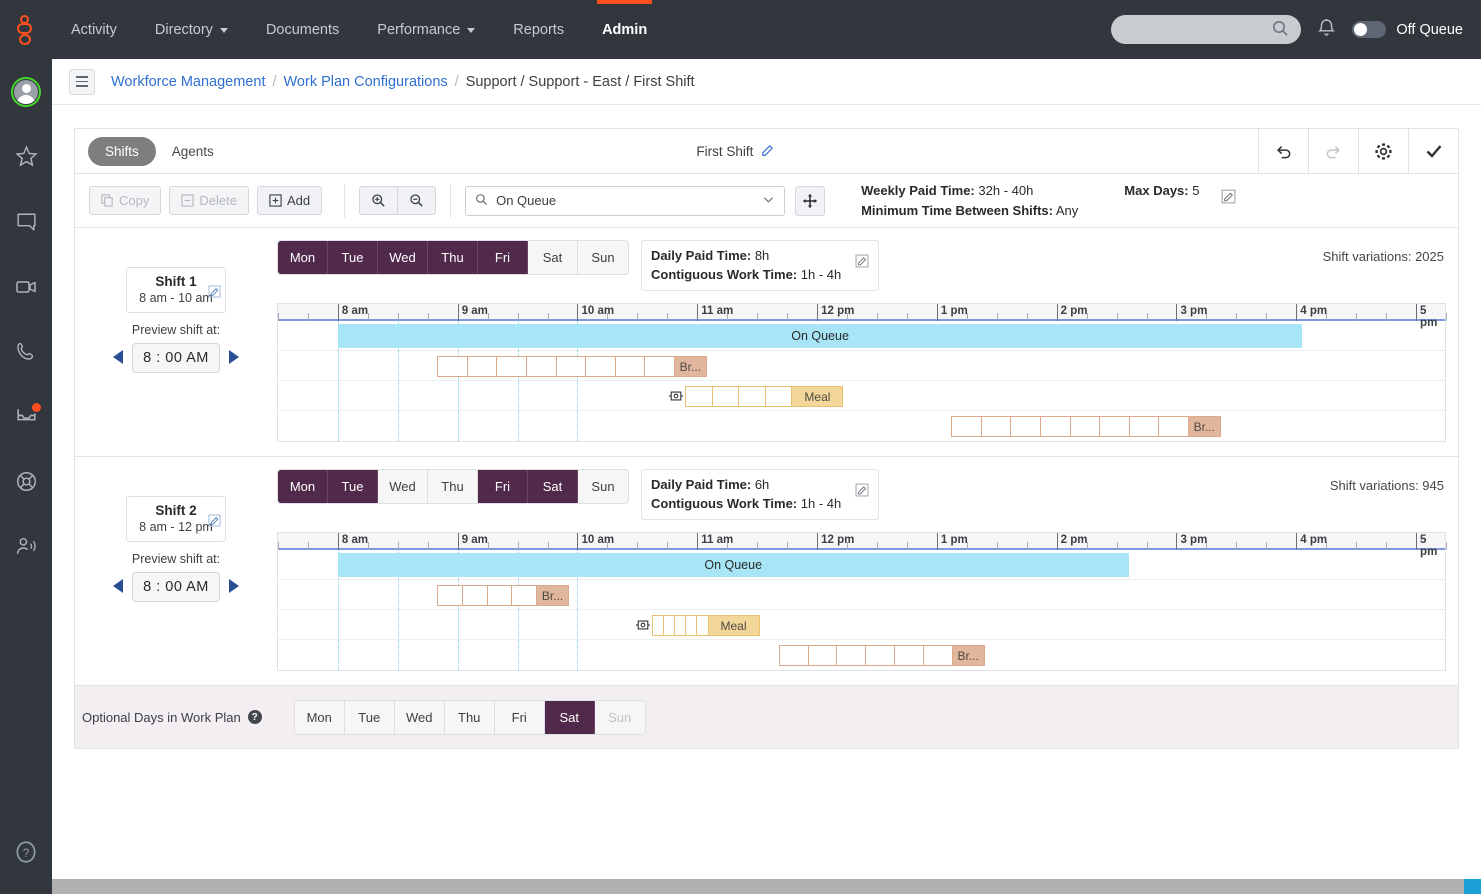  What do you see at coordinates (569, 717) in the screenshot?
I see `optional-day-sat: Sat` at bounding box center [569, 717].